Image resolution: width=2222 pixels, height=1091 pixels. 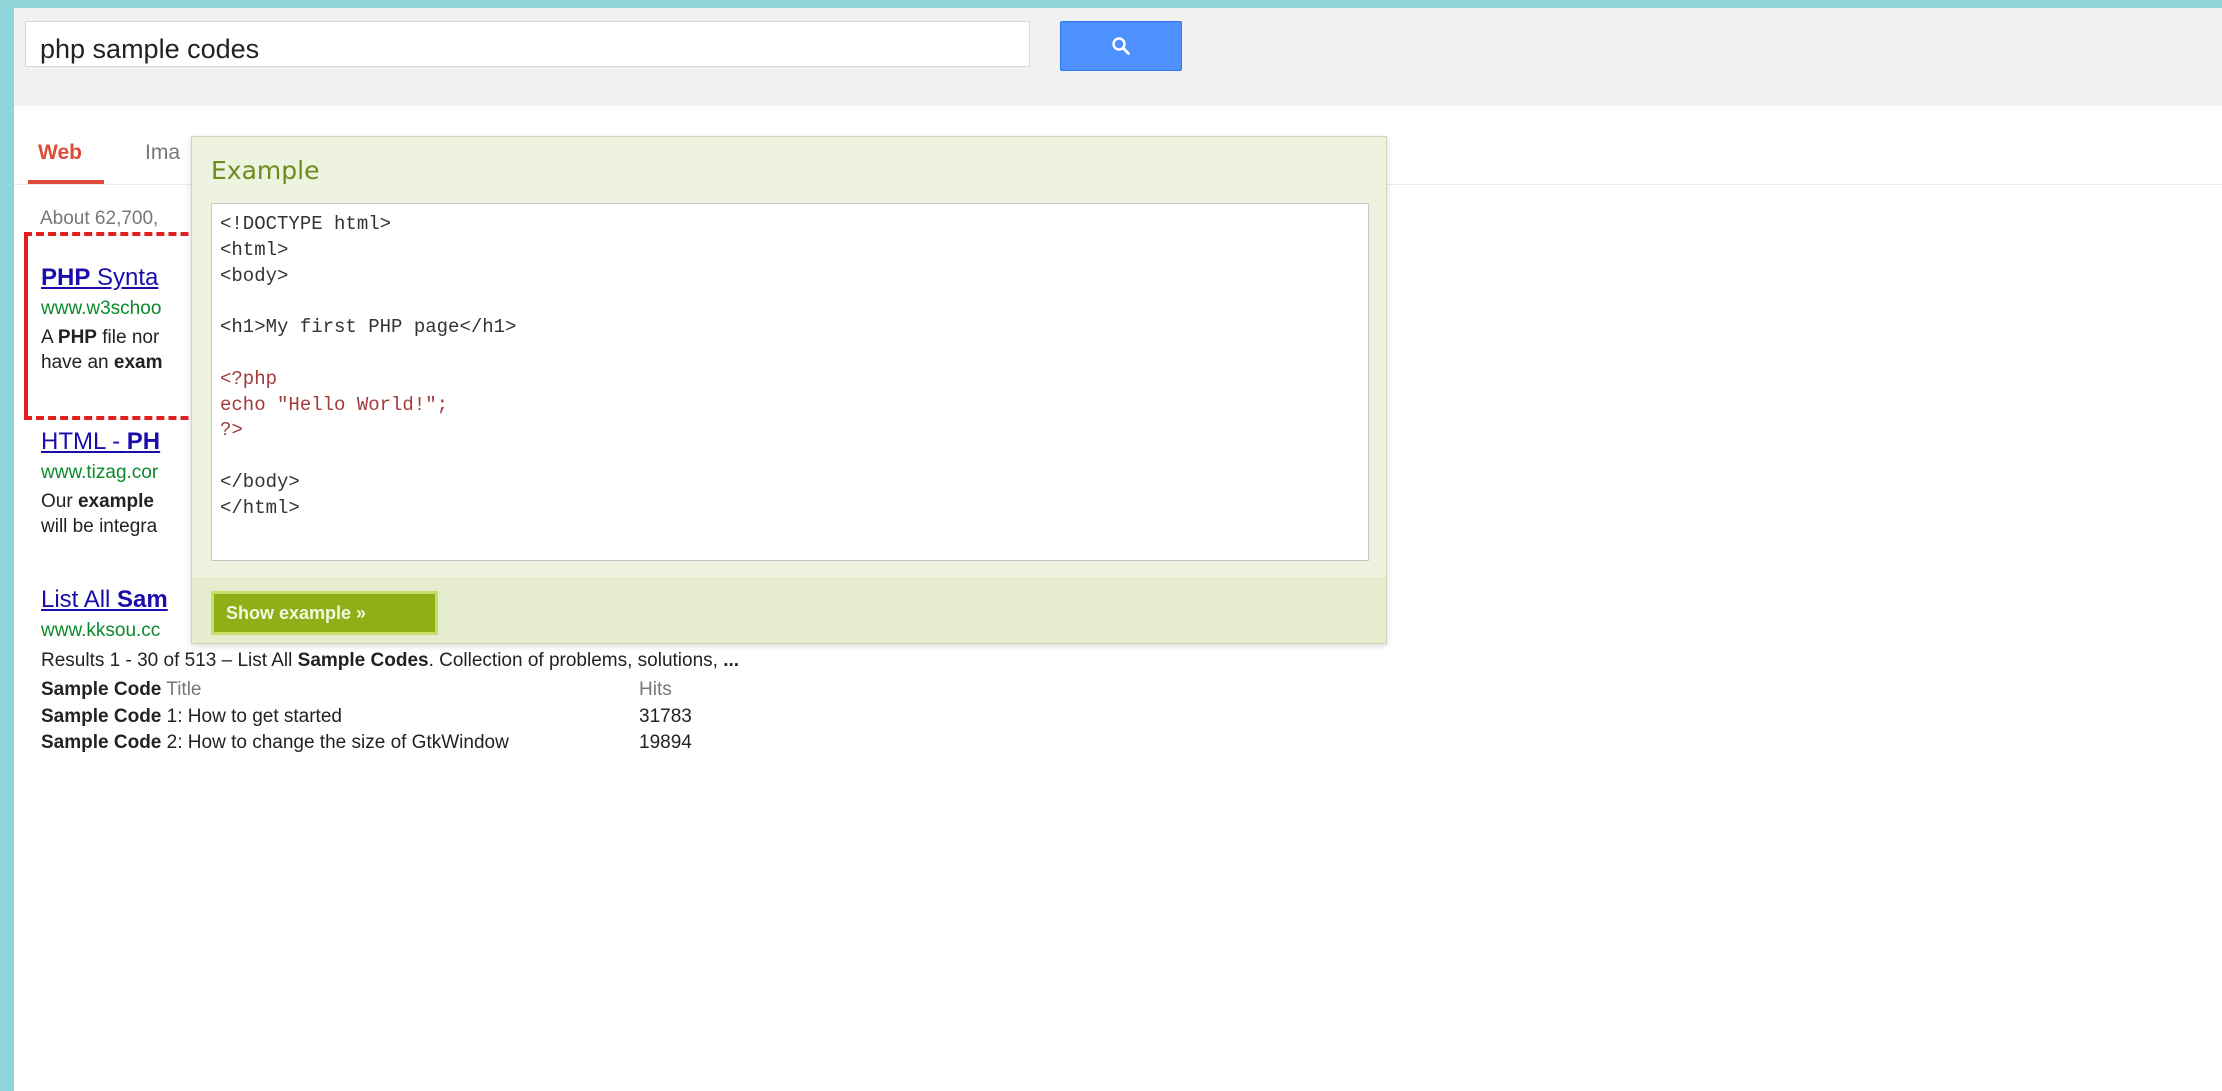 What do you see at coordinates (254, 275) in the screenshot?
I see `code-line: <body>` at bounding box center [254, 275].